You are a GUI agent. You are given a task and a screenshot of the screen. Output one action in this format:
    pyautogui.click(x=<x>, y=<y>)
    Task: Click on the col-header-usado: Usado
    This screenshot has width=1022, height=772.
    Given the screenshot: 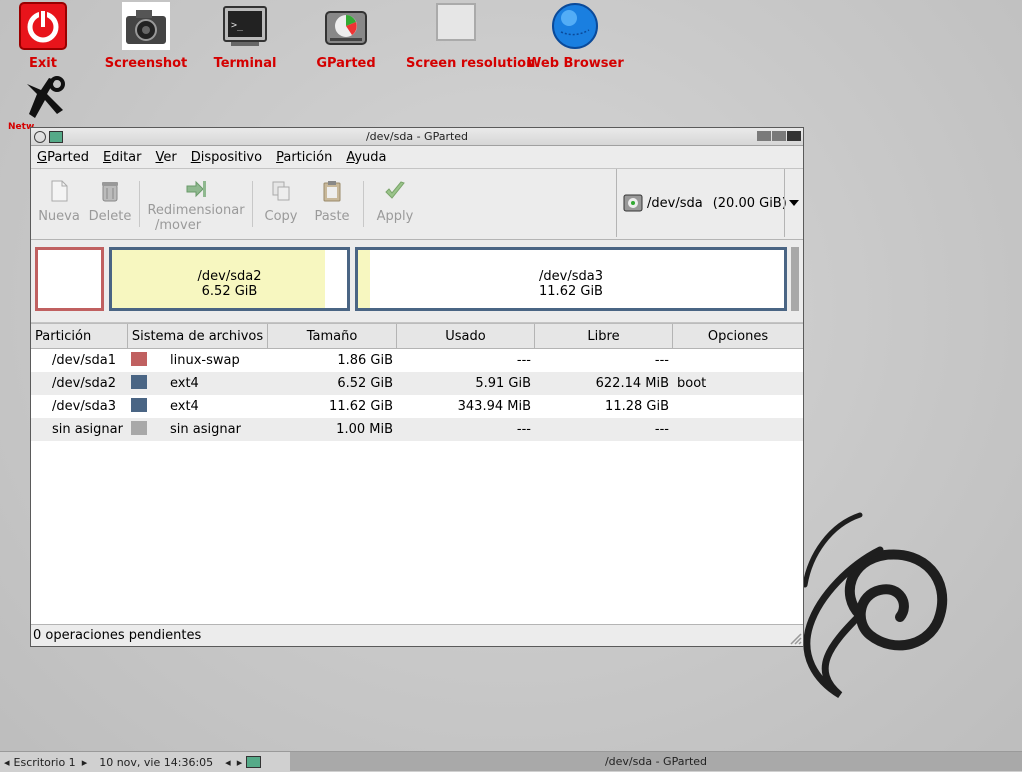 What is the action you would take?
    pyautogui.click(x=466, y=336)
    